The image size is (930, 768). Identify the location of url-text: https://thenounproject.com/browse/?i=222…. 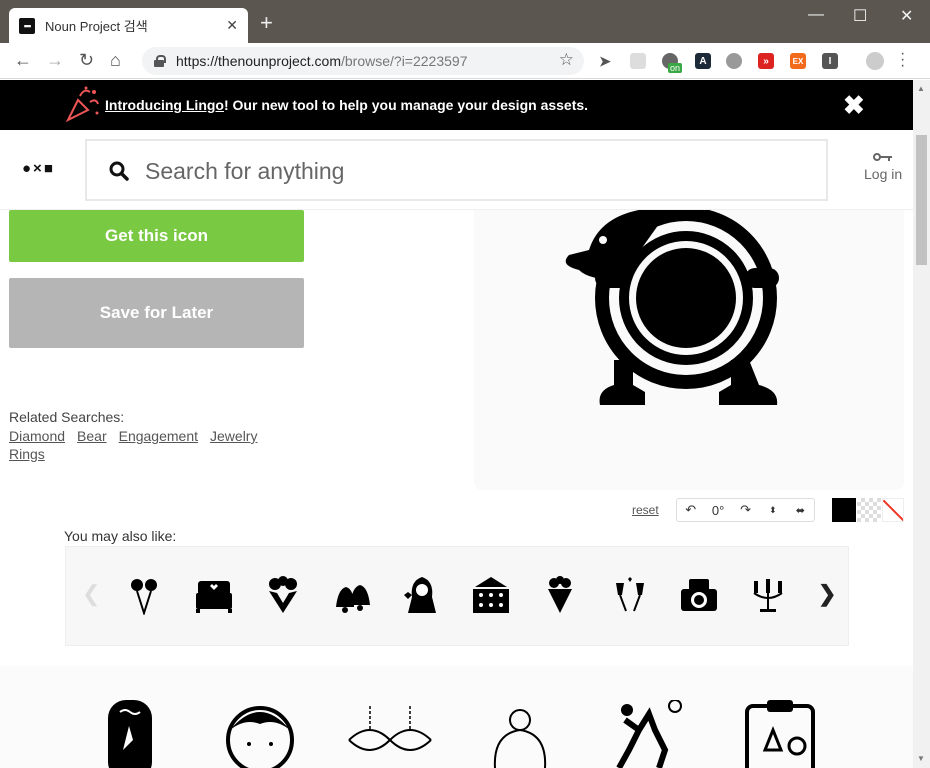
(322, 61).